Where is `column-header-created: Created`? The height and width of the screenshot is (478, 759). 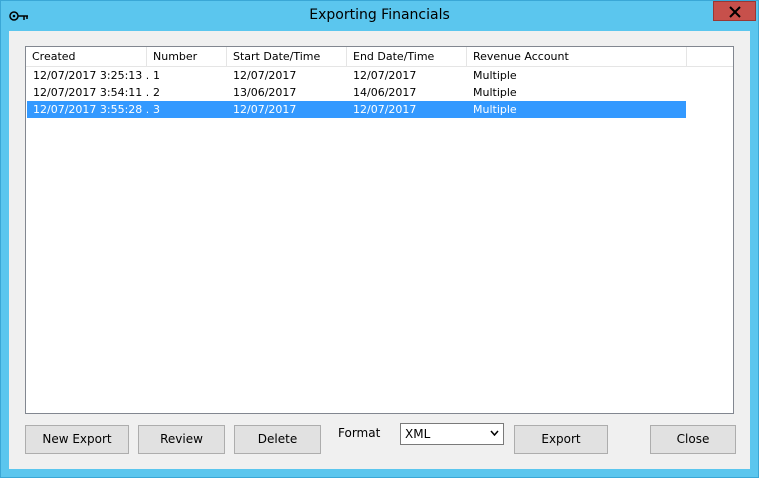 column-header-created: Created is located at coordinates (86, 56).